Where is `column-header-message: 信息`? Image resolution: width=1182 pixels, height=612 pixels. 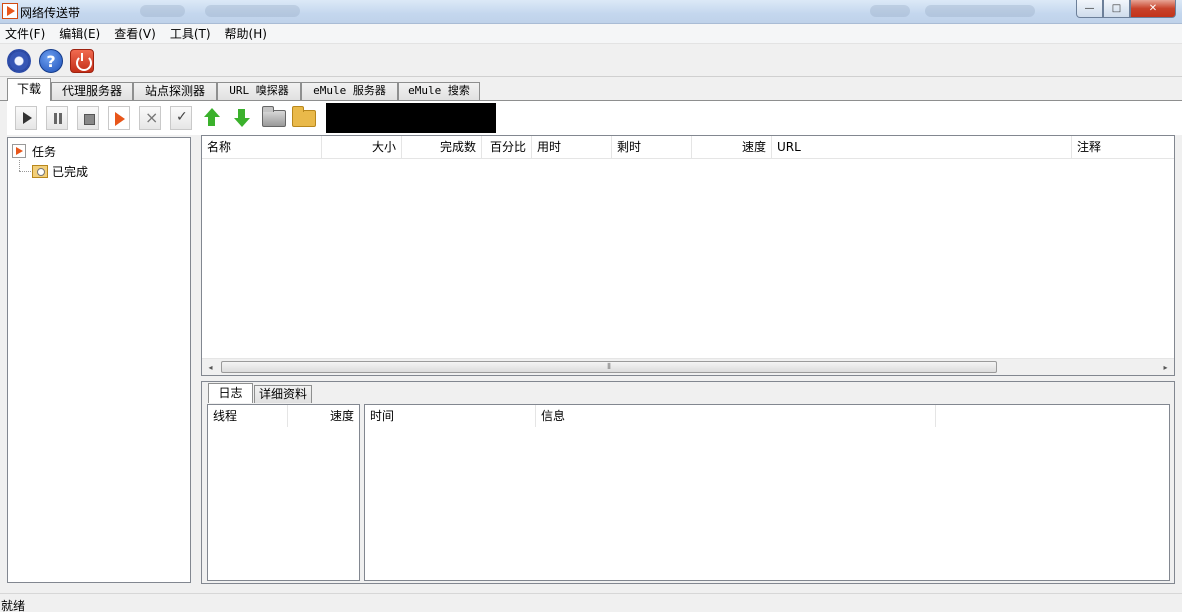
column-header-message: 信息 is located at coordinates (736, 416).